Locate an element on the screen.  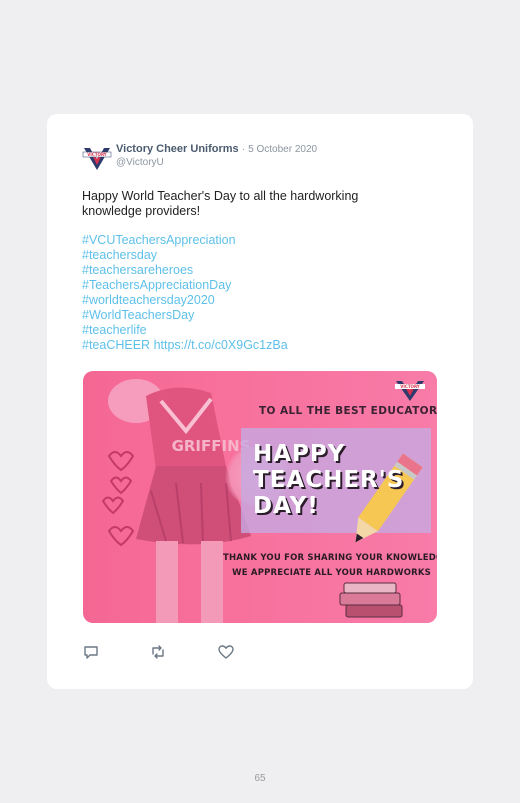
tweet-link: https://t.co/c0X9Gc1zBa is located at coordinates (221, 345).